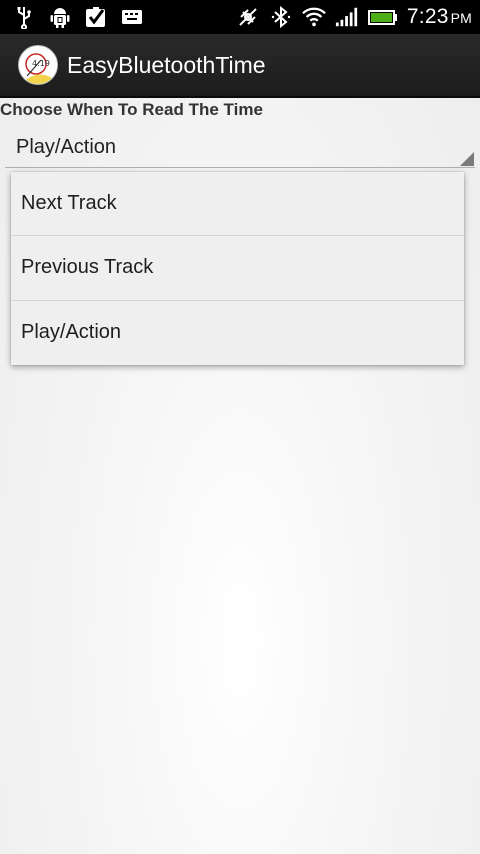 This screenshot has height=854, width=480. I want to click on action-bar: 4:19 EasyBluetoothTime, so click(240, 66).